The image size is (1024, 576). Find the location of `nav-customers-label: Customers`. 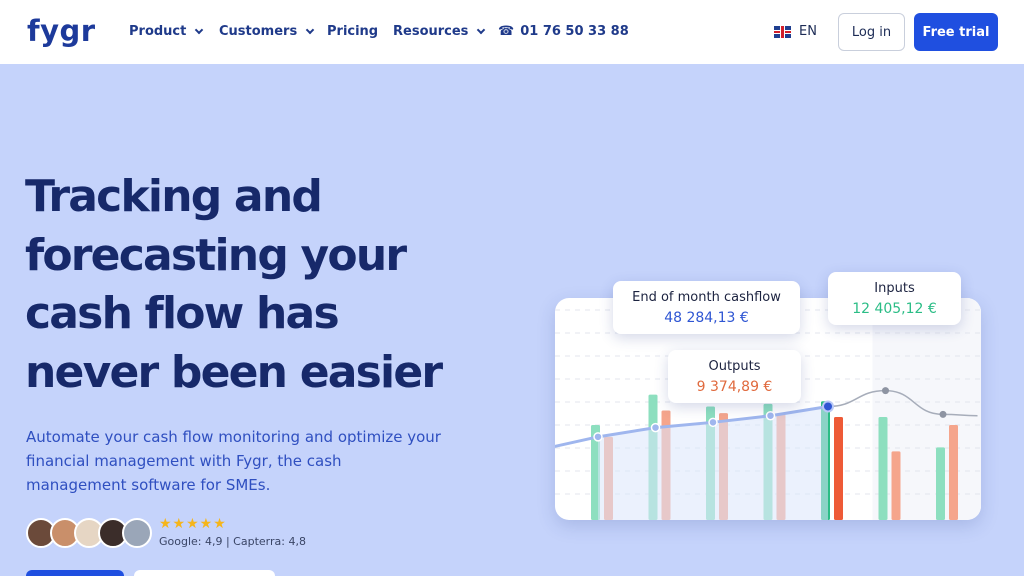

nav-customers-label: Customers is located at coordinates (258, 31).